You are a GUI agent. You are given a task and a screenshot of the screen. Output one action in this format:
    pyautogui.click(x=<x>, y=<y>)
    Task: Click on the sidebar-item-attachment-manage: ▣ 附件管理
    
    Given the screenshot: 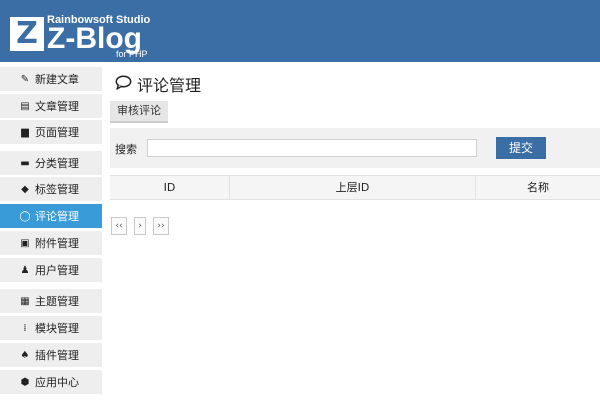 What is the action you would take?
    pyautogui.click(x=51, y=243)
    